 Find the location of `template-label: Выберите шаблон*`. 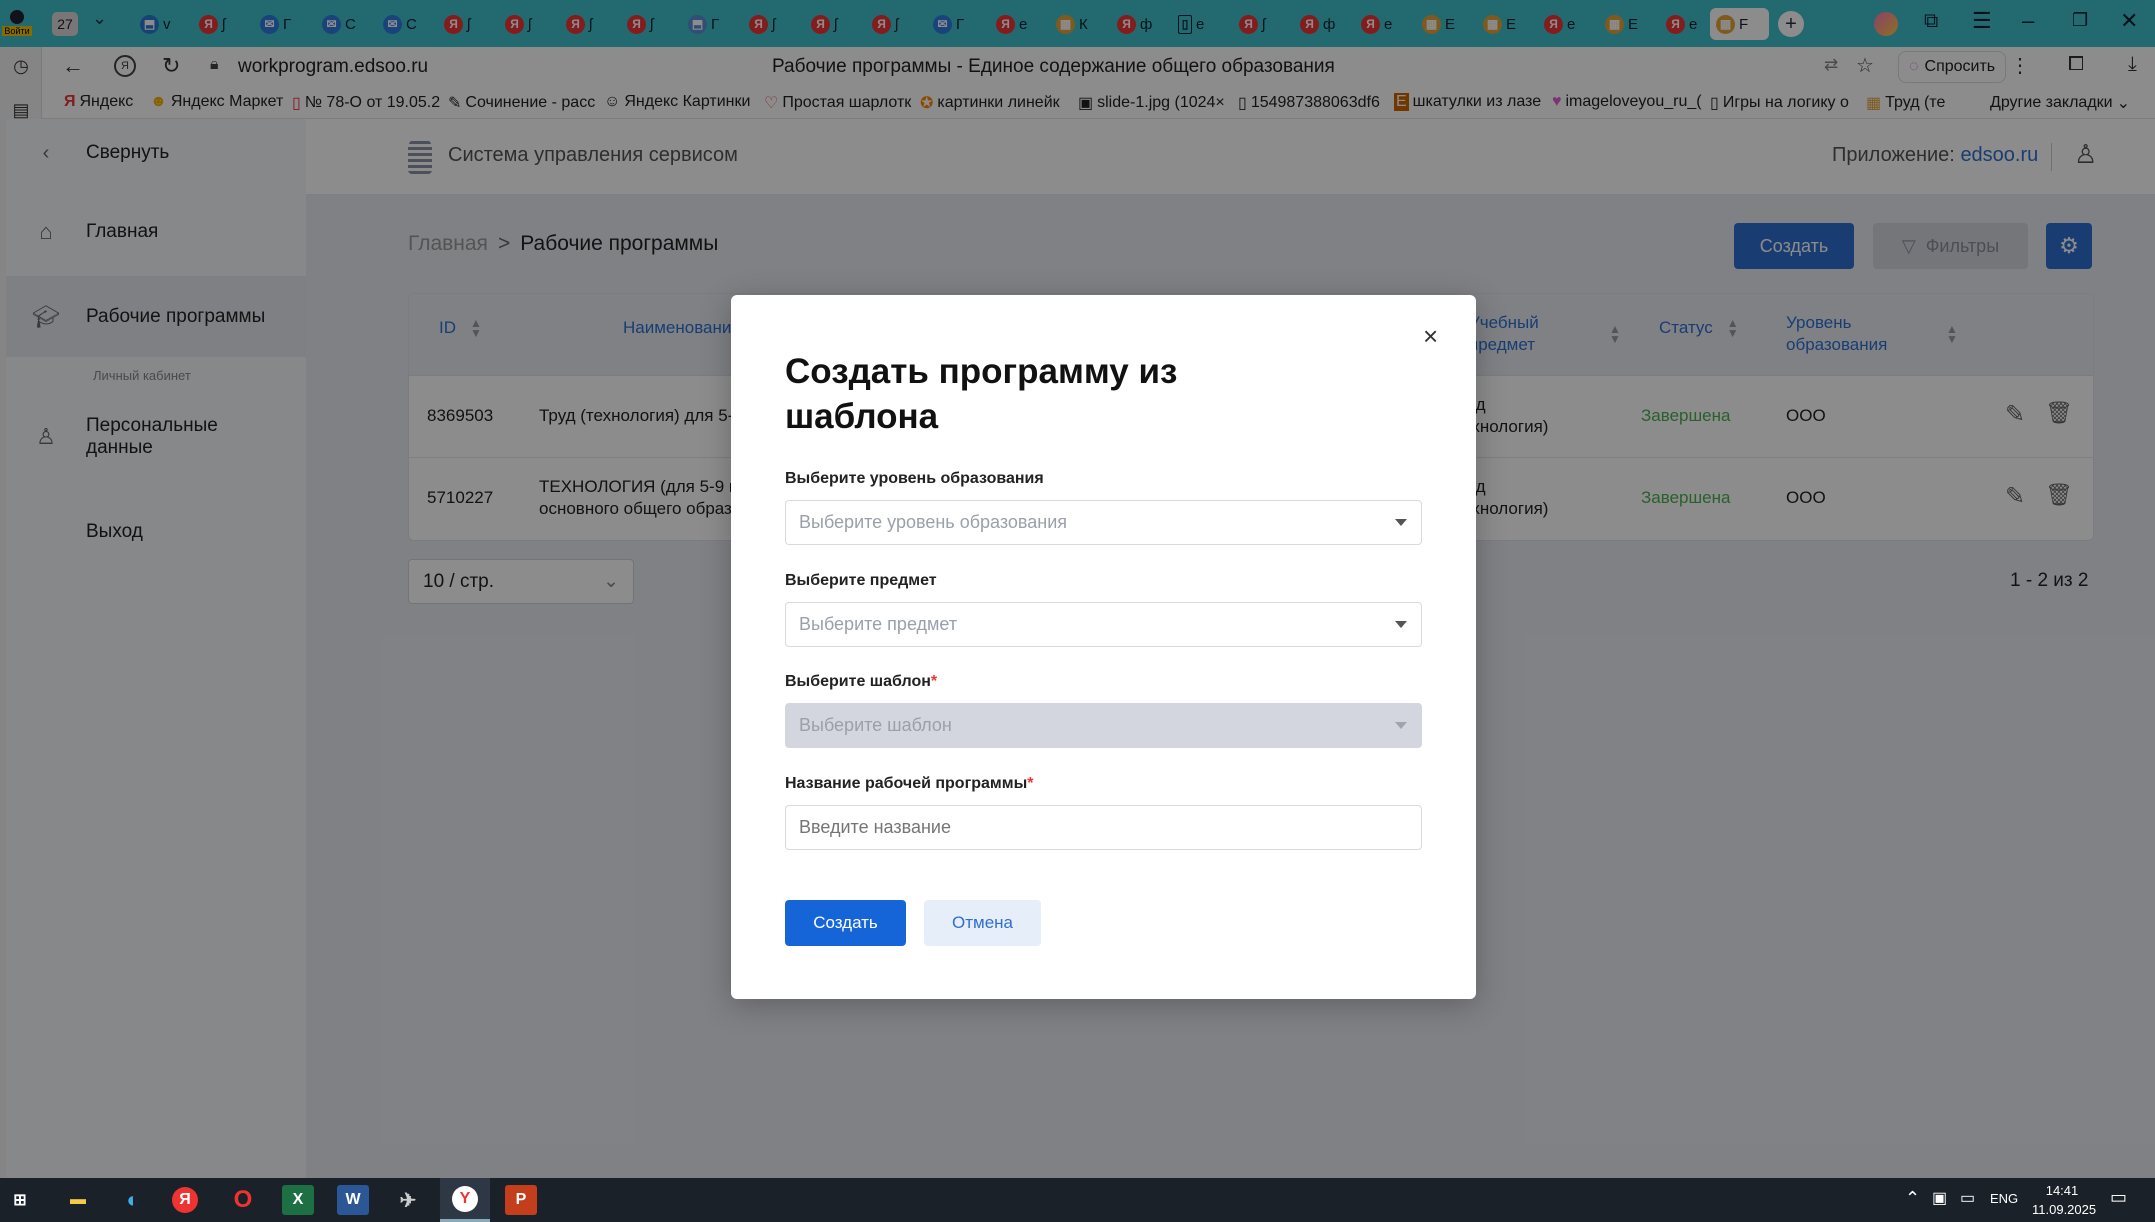

template-label: Выберите шаблон* is located at coordinates (861, 681).